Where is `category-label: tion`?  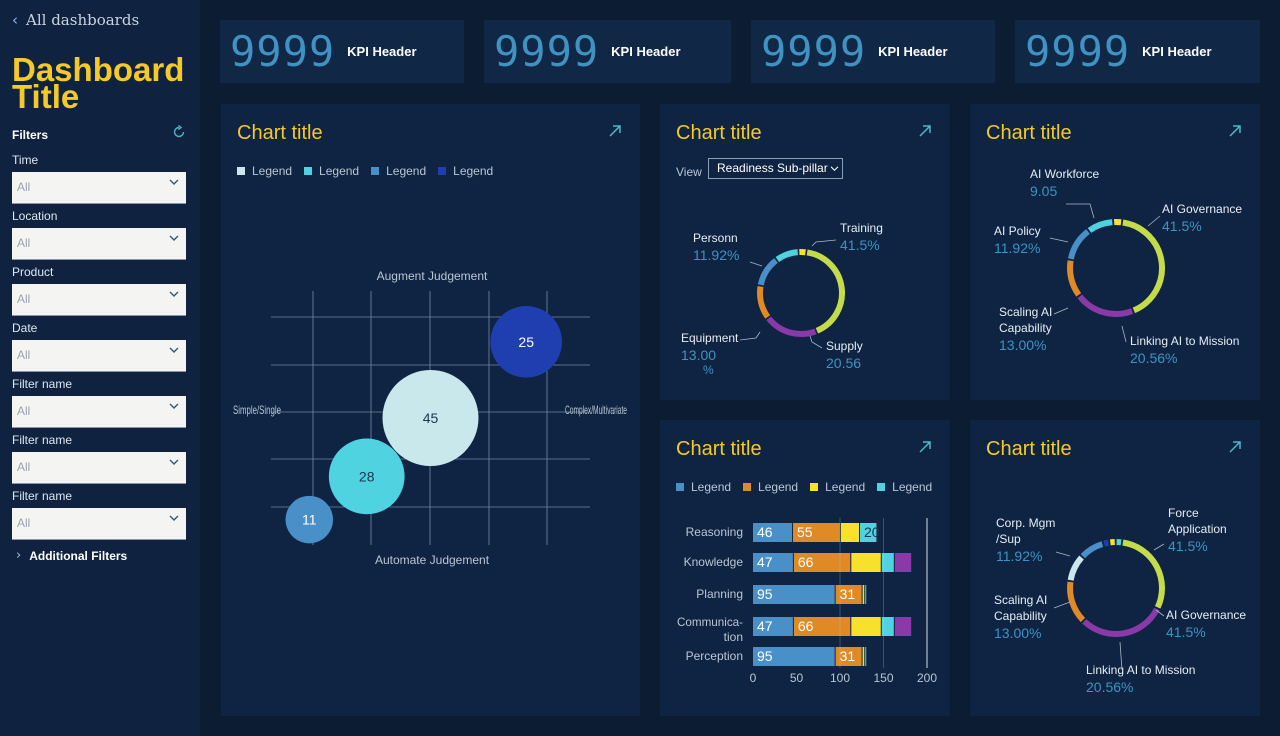 category-label: tion is located at coordinates (733, 637).